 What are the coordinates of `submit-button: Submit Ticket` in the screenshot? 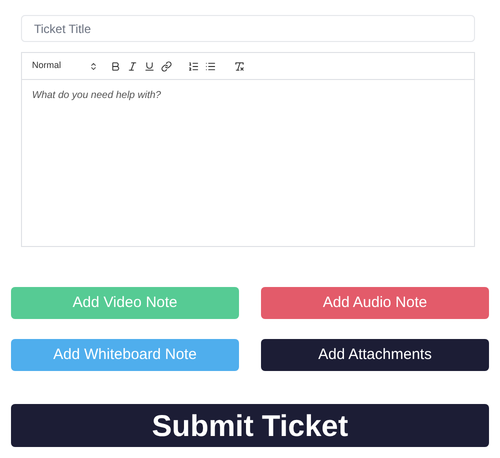 It's located at (250, 425).